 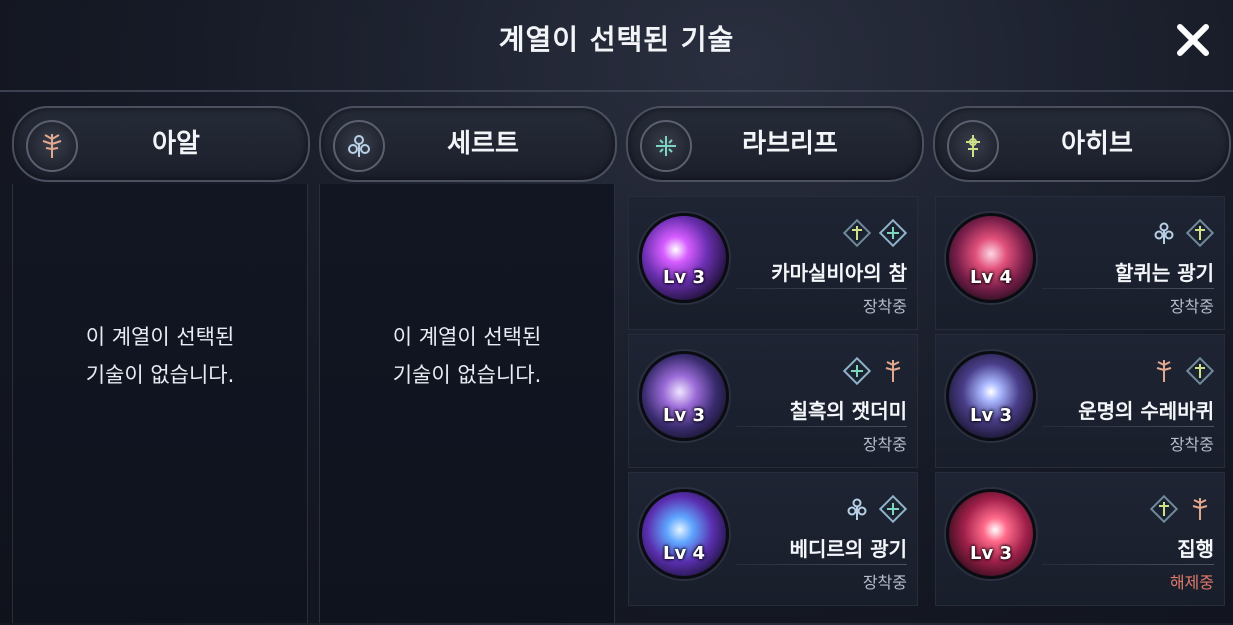 I want to click on close-button, so click(x=1193, y=40).